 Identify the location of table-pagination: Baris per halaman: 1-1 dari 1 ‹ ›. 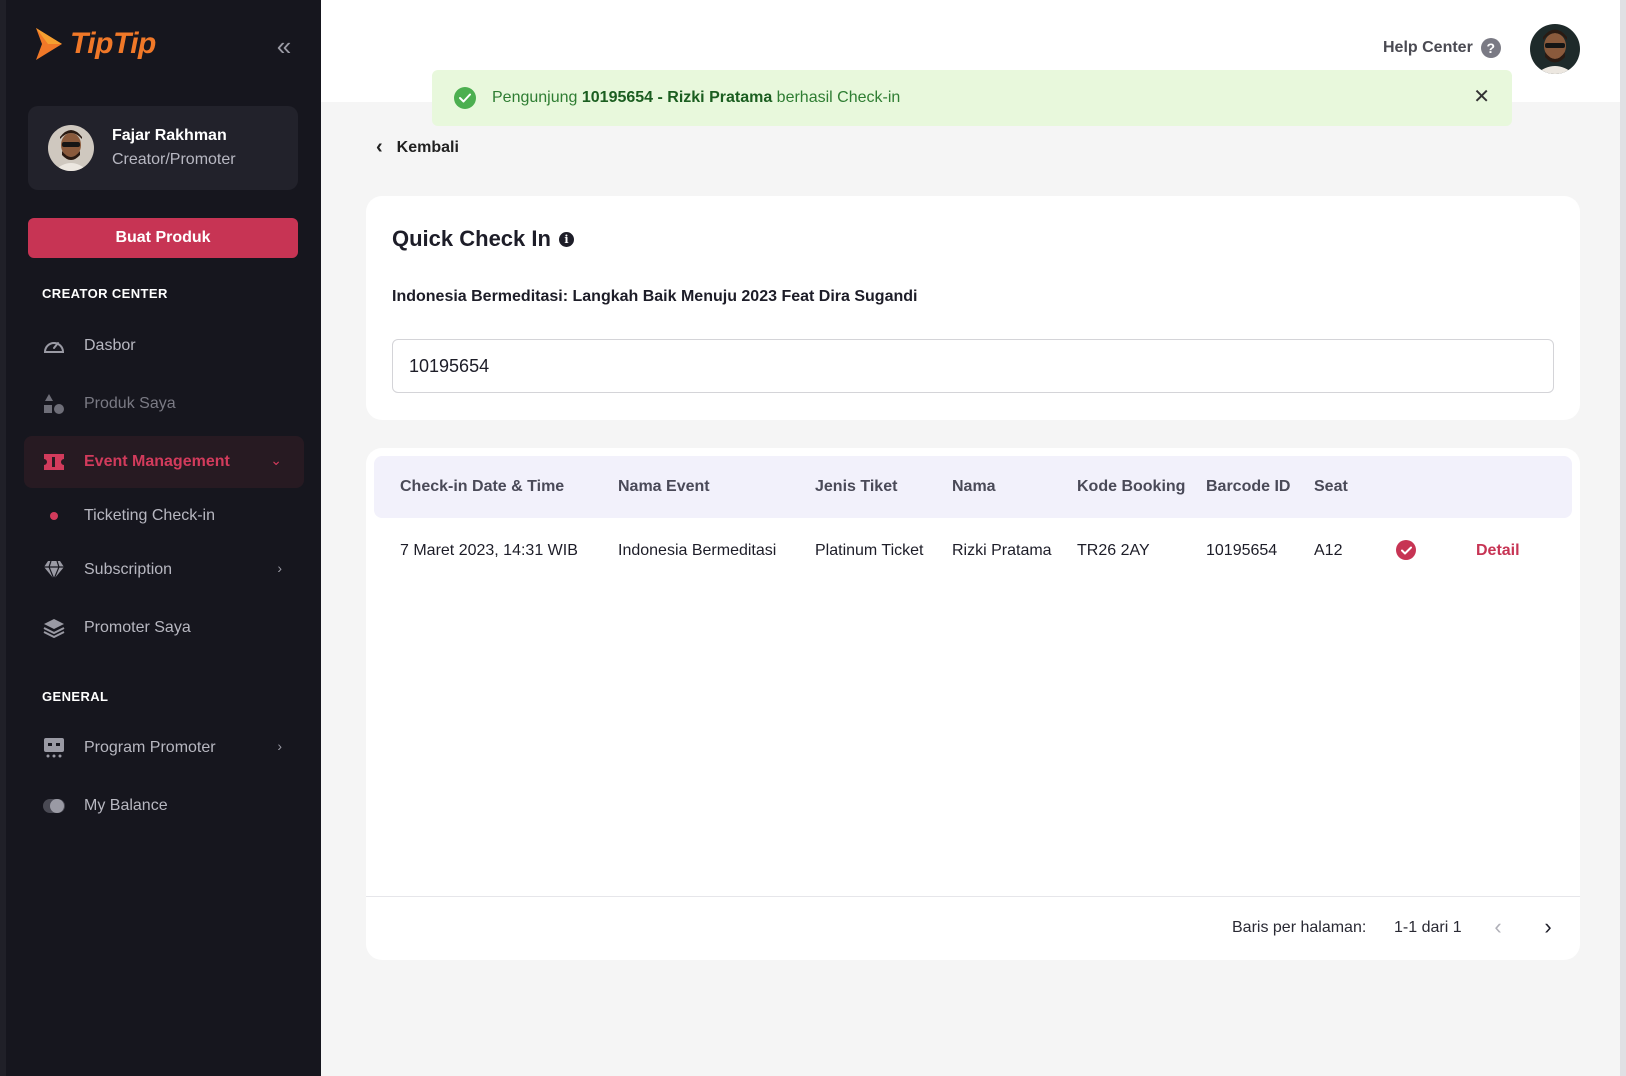
(973, 928).